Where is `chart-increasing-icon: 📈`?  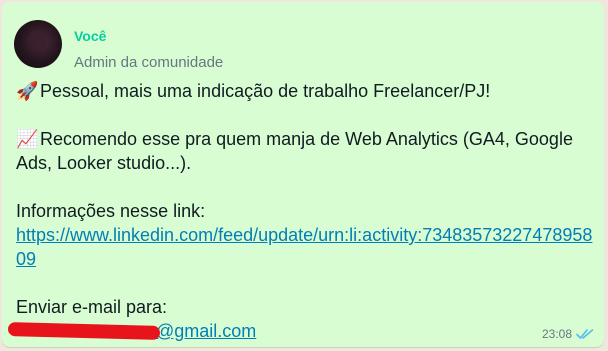
chart-increasing-icon: 📈 is located at coordinates (27, 139).